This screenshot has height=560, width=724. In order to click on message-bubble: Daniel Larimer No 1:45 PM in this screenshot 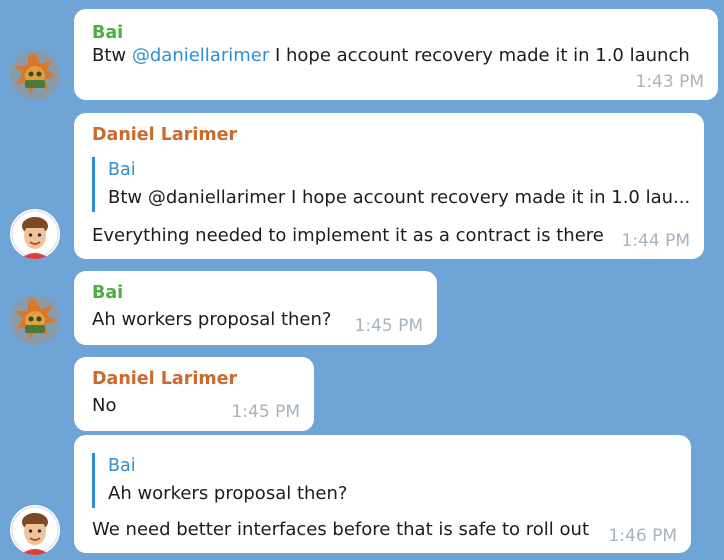, I will do `click(194, 394)`.